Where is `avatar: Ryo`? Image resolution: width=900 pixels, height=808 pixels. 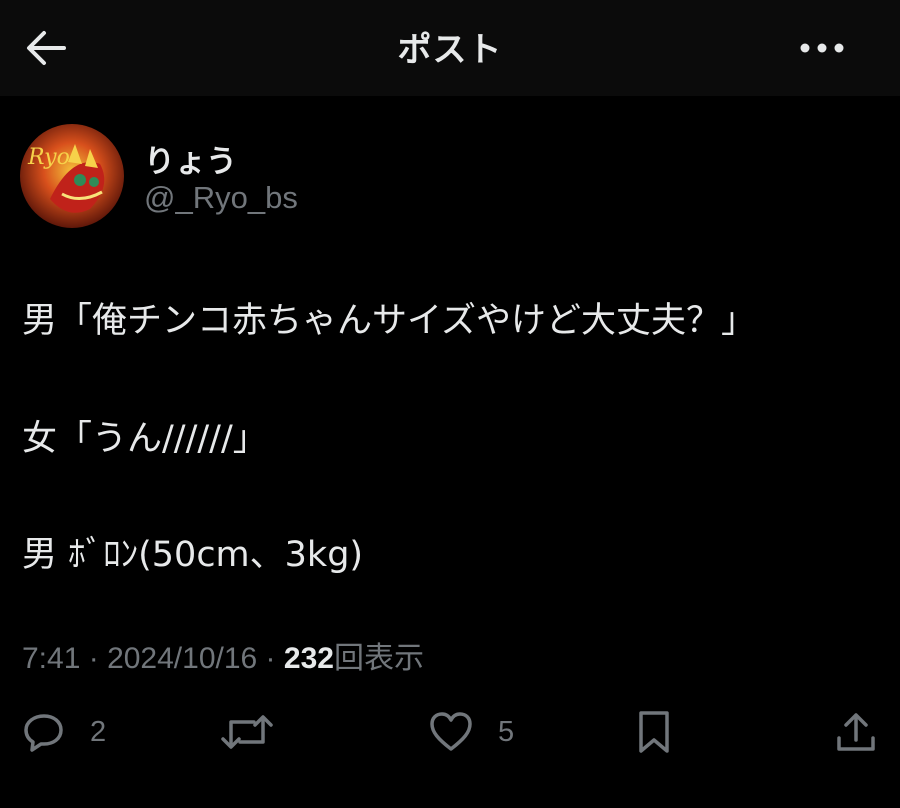
avatar: Ryo is located at coordinates (72, 176).